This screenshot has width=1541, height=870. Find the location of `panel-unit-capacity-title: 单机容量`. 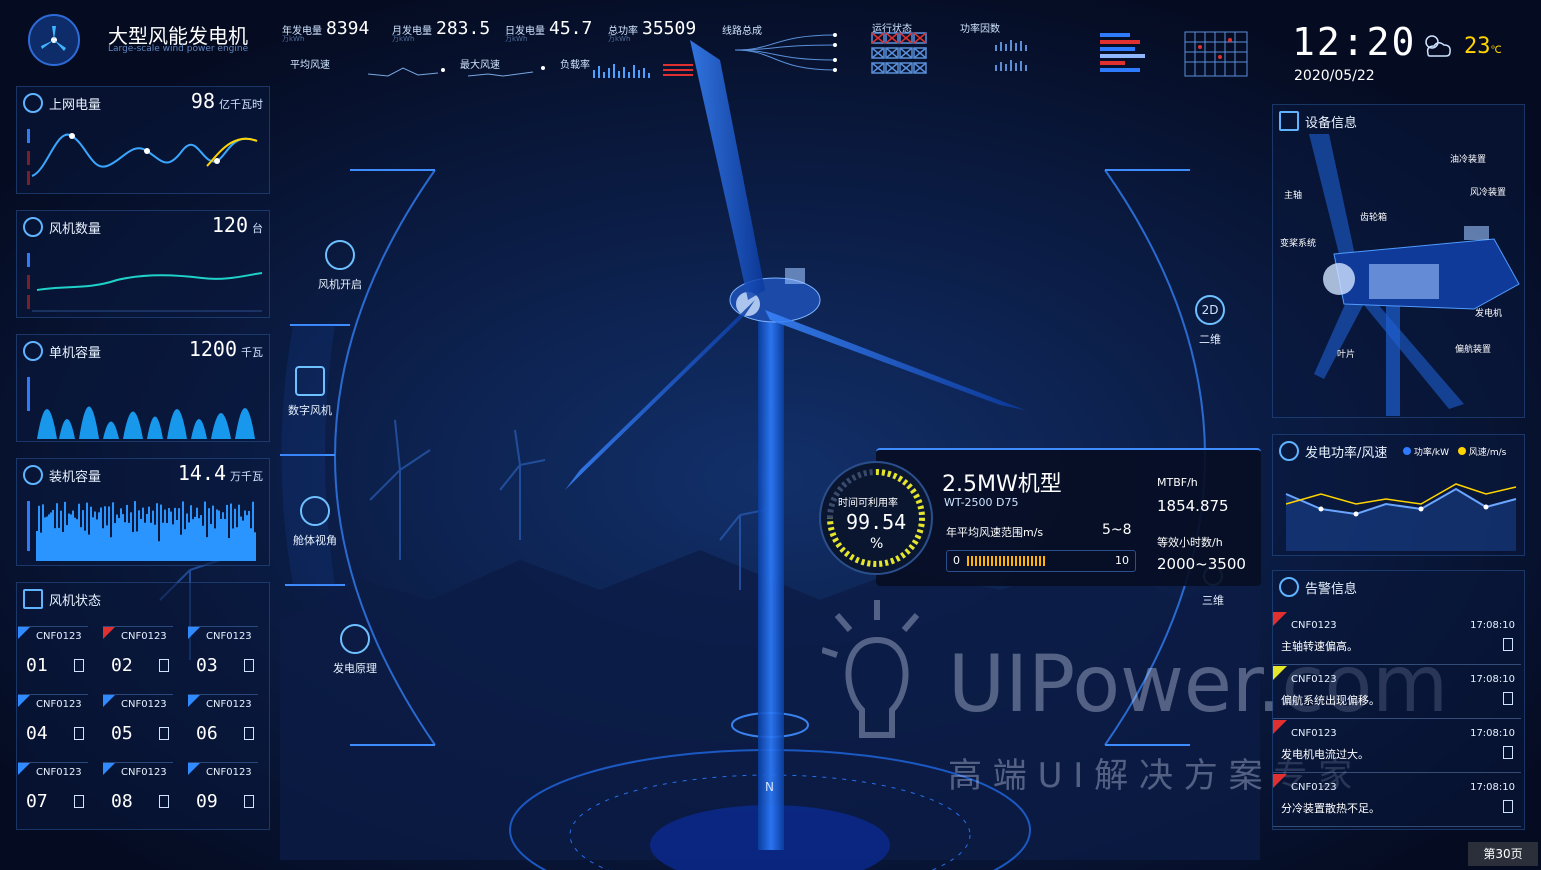

panel-unit-capacity-title: 单机容量 is located at coordinates (62, 351).